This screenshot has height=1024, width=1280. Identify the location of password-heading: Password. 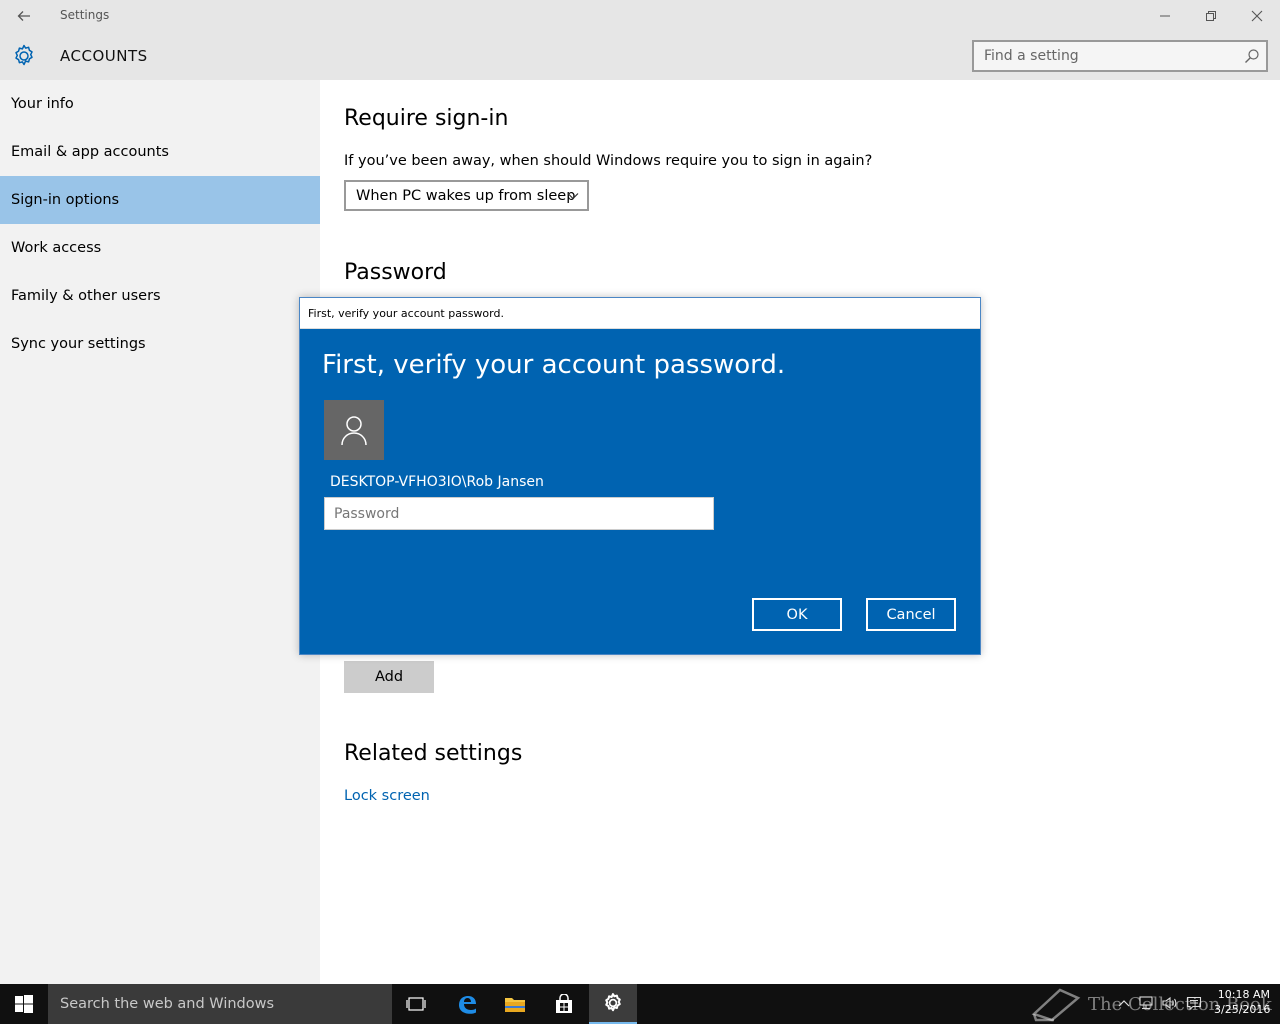
(395, 272).